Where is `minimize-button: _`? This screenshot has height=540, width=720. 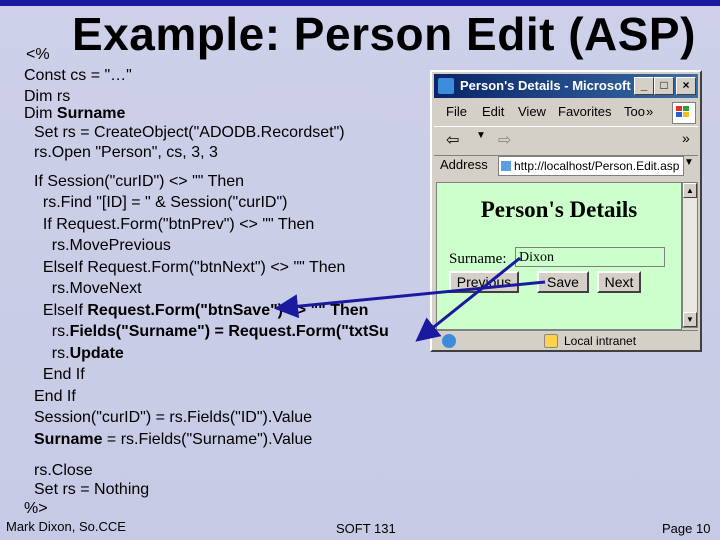
minimize-button: _ is located at coordinates (644, 86).